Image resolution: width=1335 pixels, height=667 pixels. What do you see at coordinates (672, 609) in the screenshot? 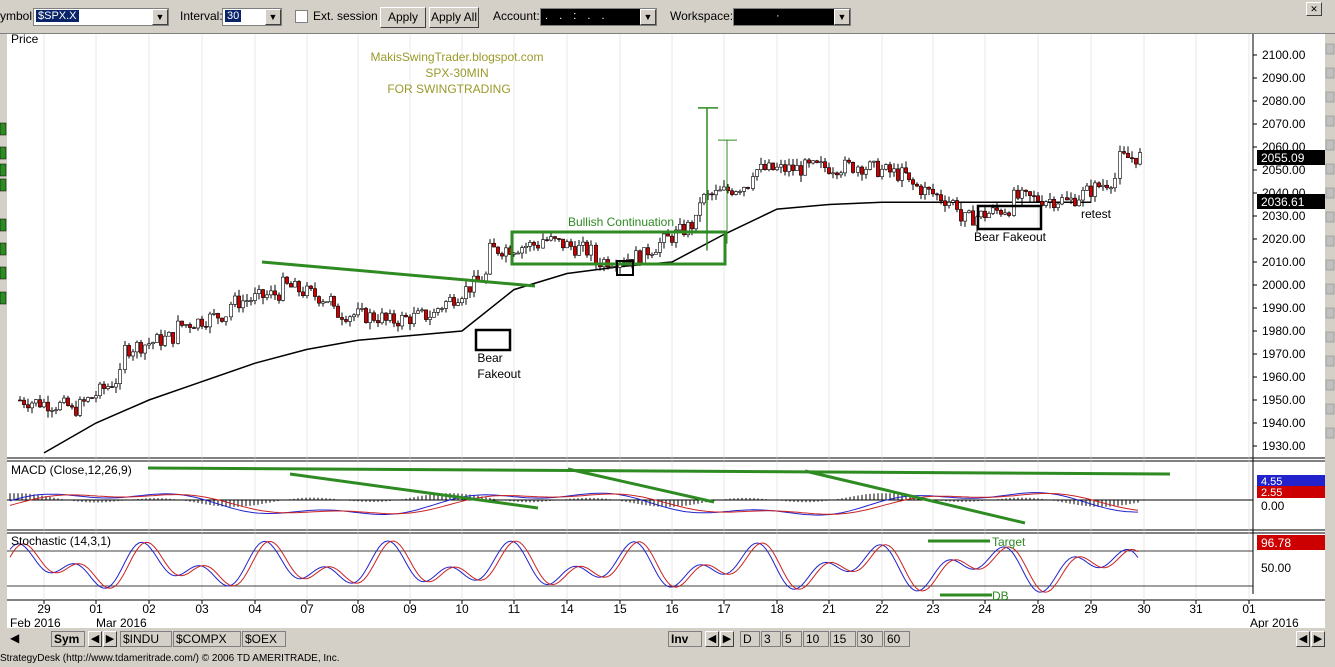
I see `x-tick-label: 16` at bounding box center [672, 609].